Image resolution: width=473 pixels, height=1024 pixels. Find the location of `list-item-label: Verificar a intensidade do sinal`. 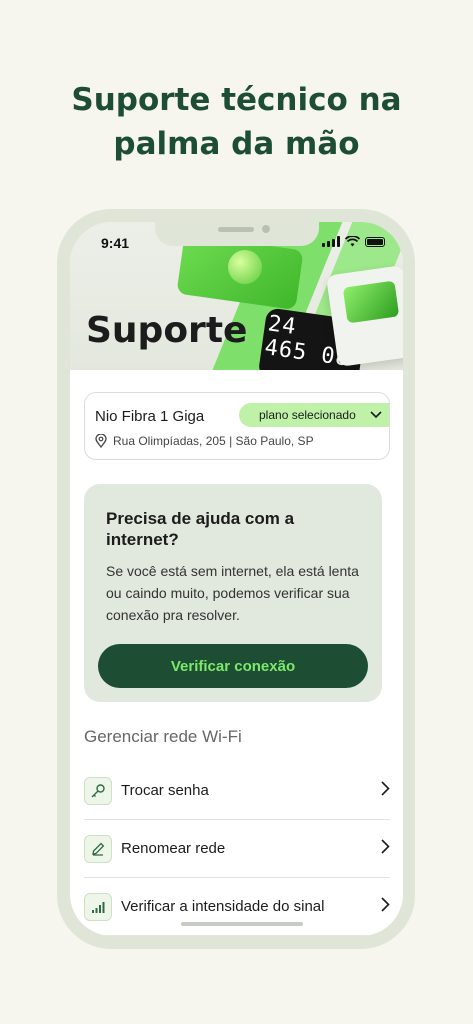

list-item-label: Verificar a intensidade do sinal is located at coordinates (223, 906).